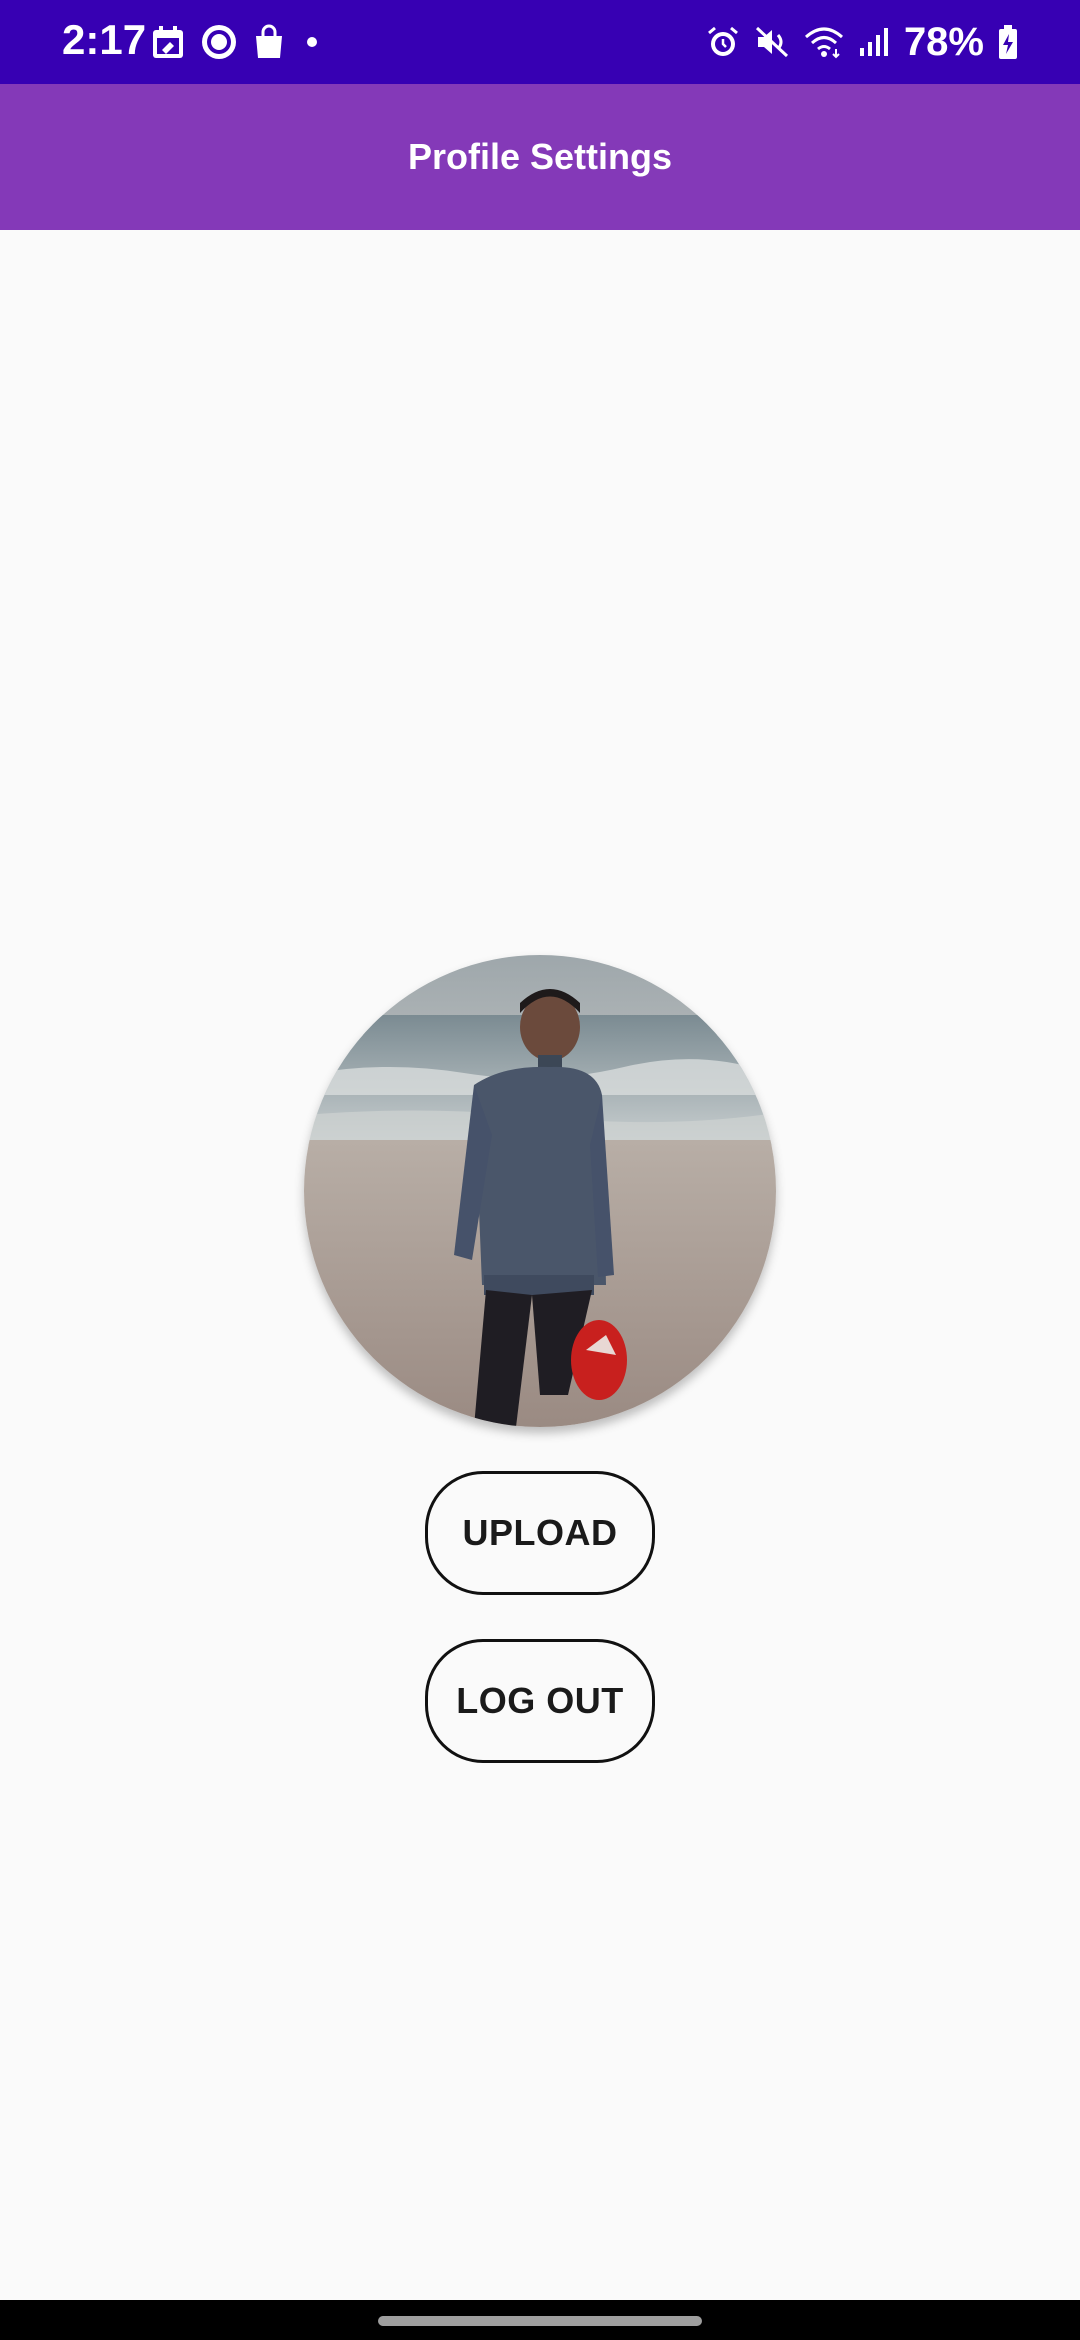 This screenshot has height=2340, width=1080. Describe the element at coordinates (723, 42) in the screenshot. I see `alarm-icon` at that location.